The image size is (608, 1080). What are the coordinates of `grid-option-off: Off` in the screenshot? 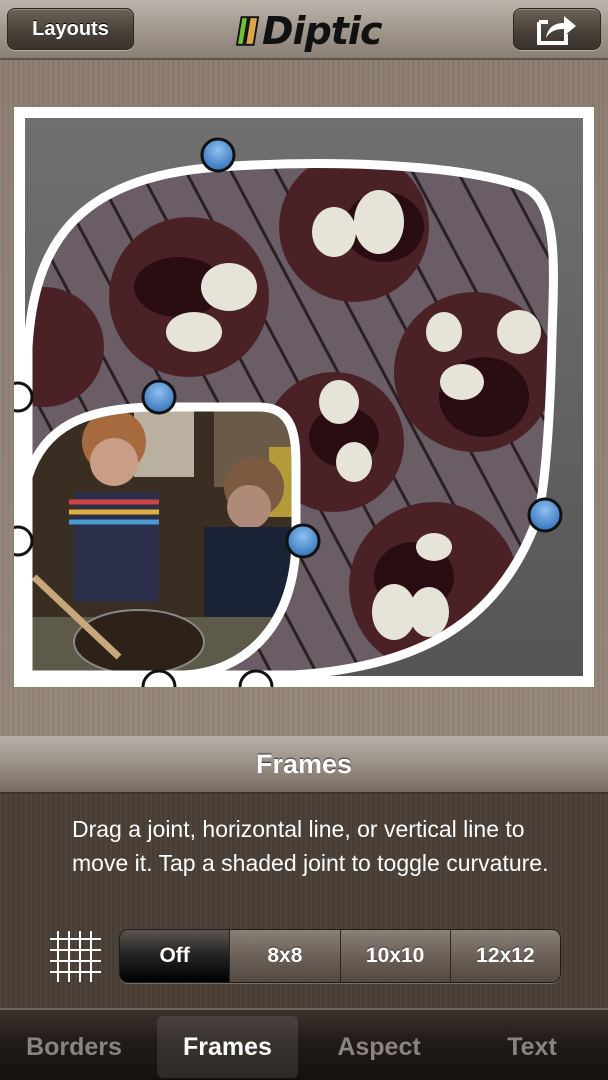 It's located at (175, 956).